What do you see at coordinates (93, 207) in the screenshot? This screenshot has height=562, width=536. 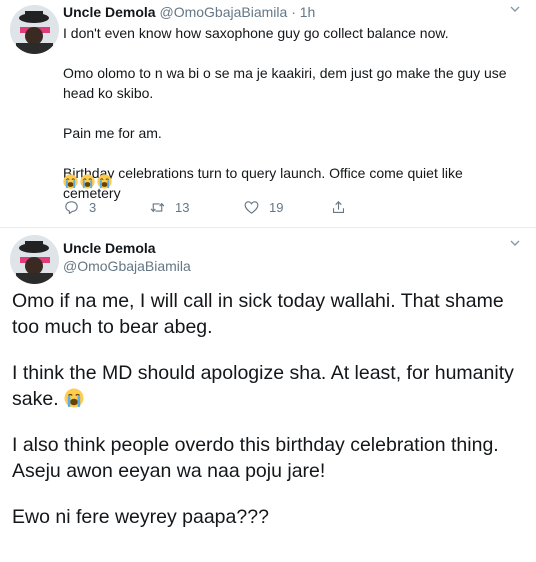 I see `reply-count: 3` at bounding box center [93, 207].